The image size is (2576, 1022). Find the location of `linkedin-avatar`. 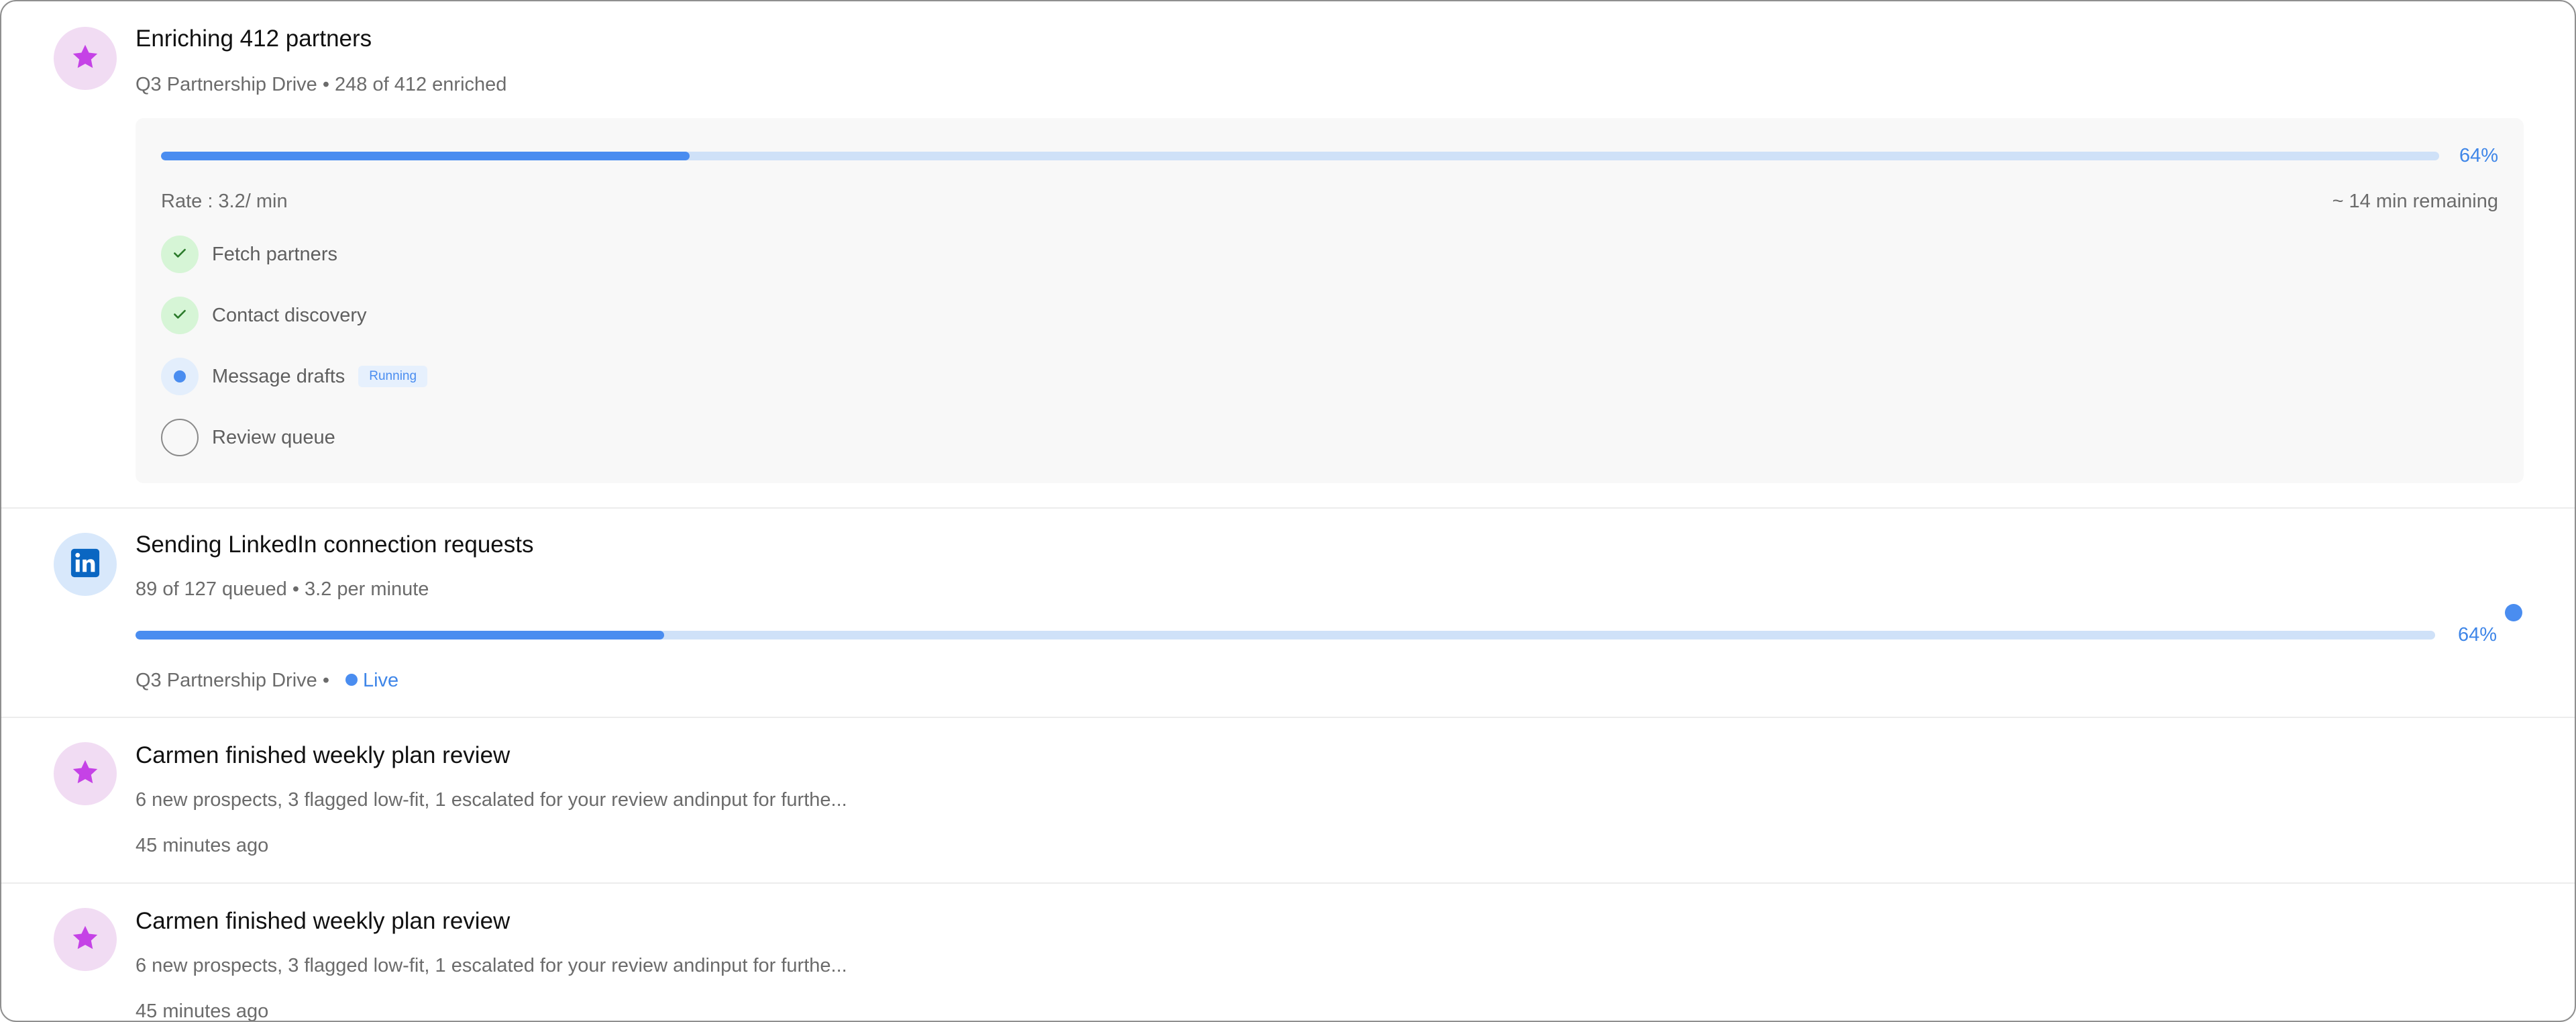

linkedin-avatar is located at coordinates (85, 564).